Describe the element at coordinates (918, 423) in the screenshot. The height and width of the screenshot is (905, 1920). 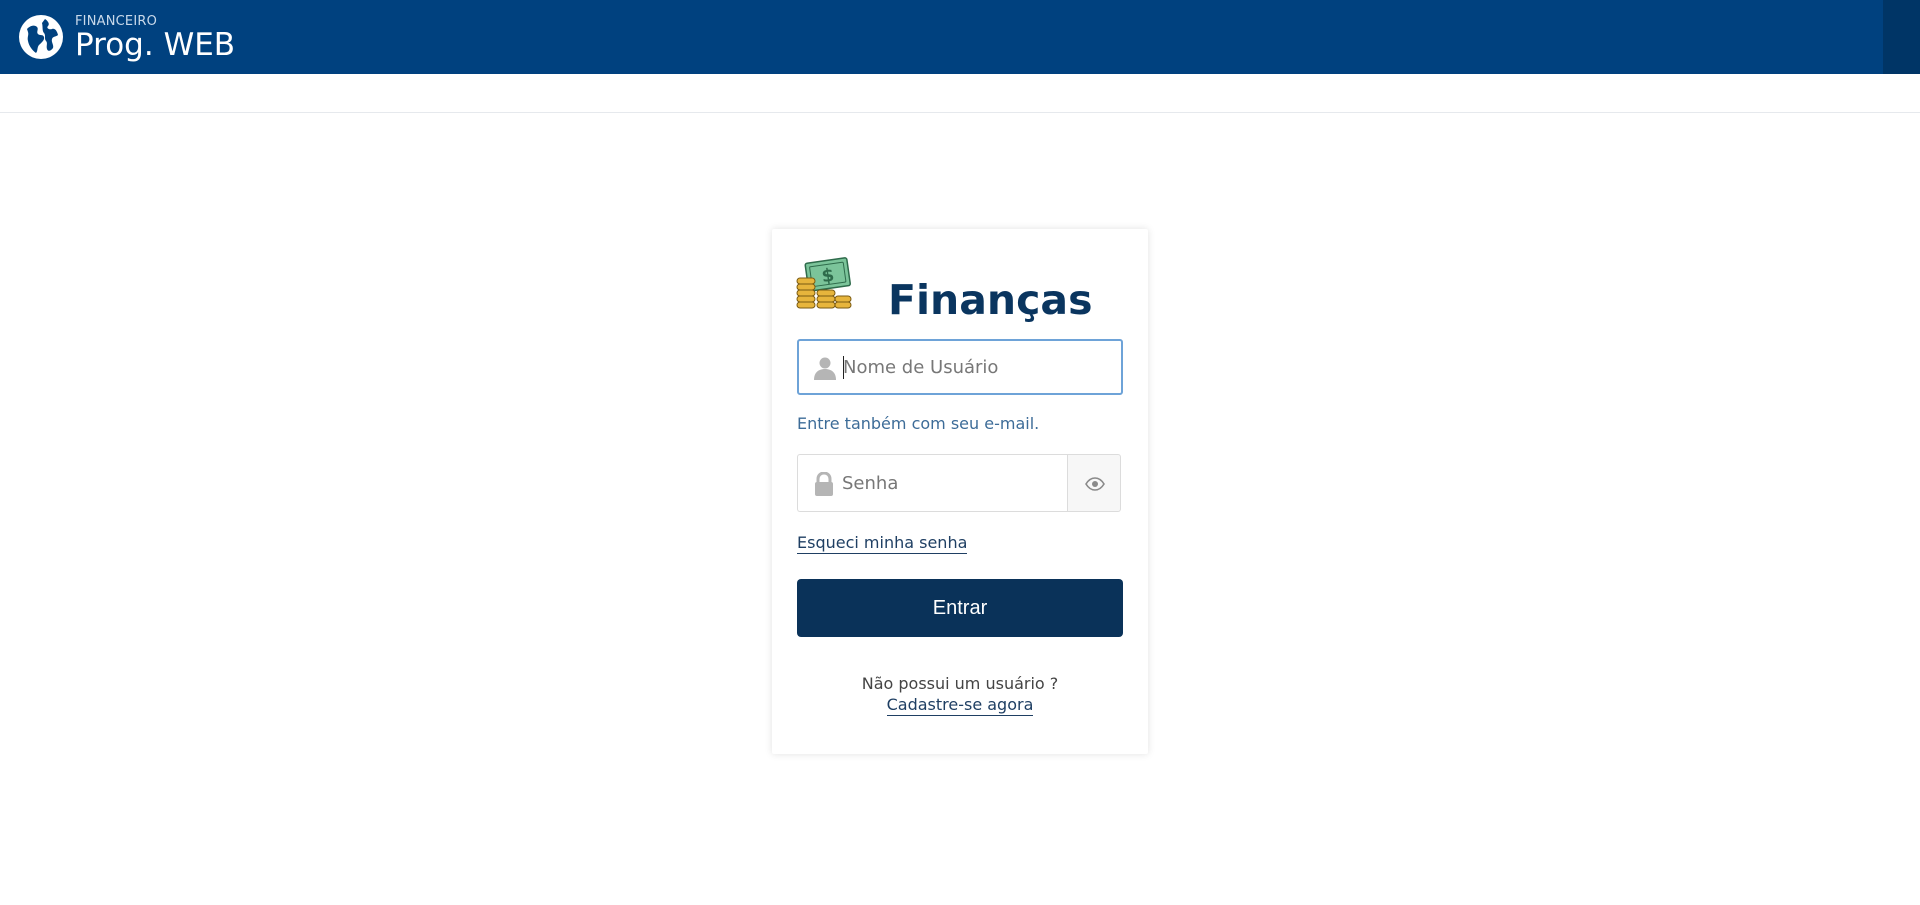
I see `email-hint: Entre tanbém com seu e-mail.` at that location.